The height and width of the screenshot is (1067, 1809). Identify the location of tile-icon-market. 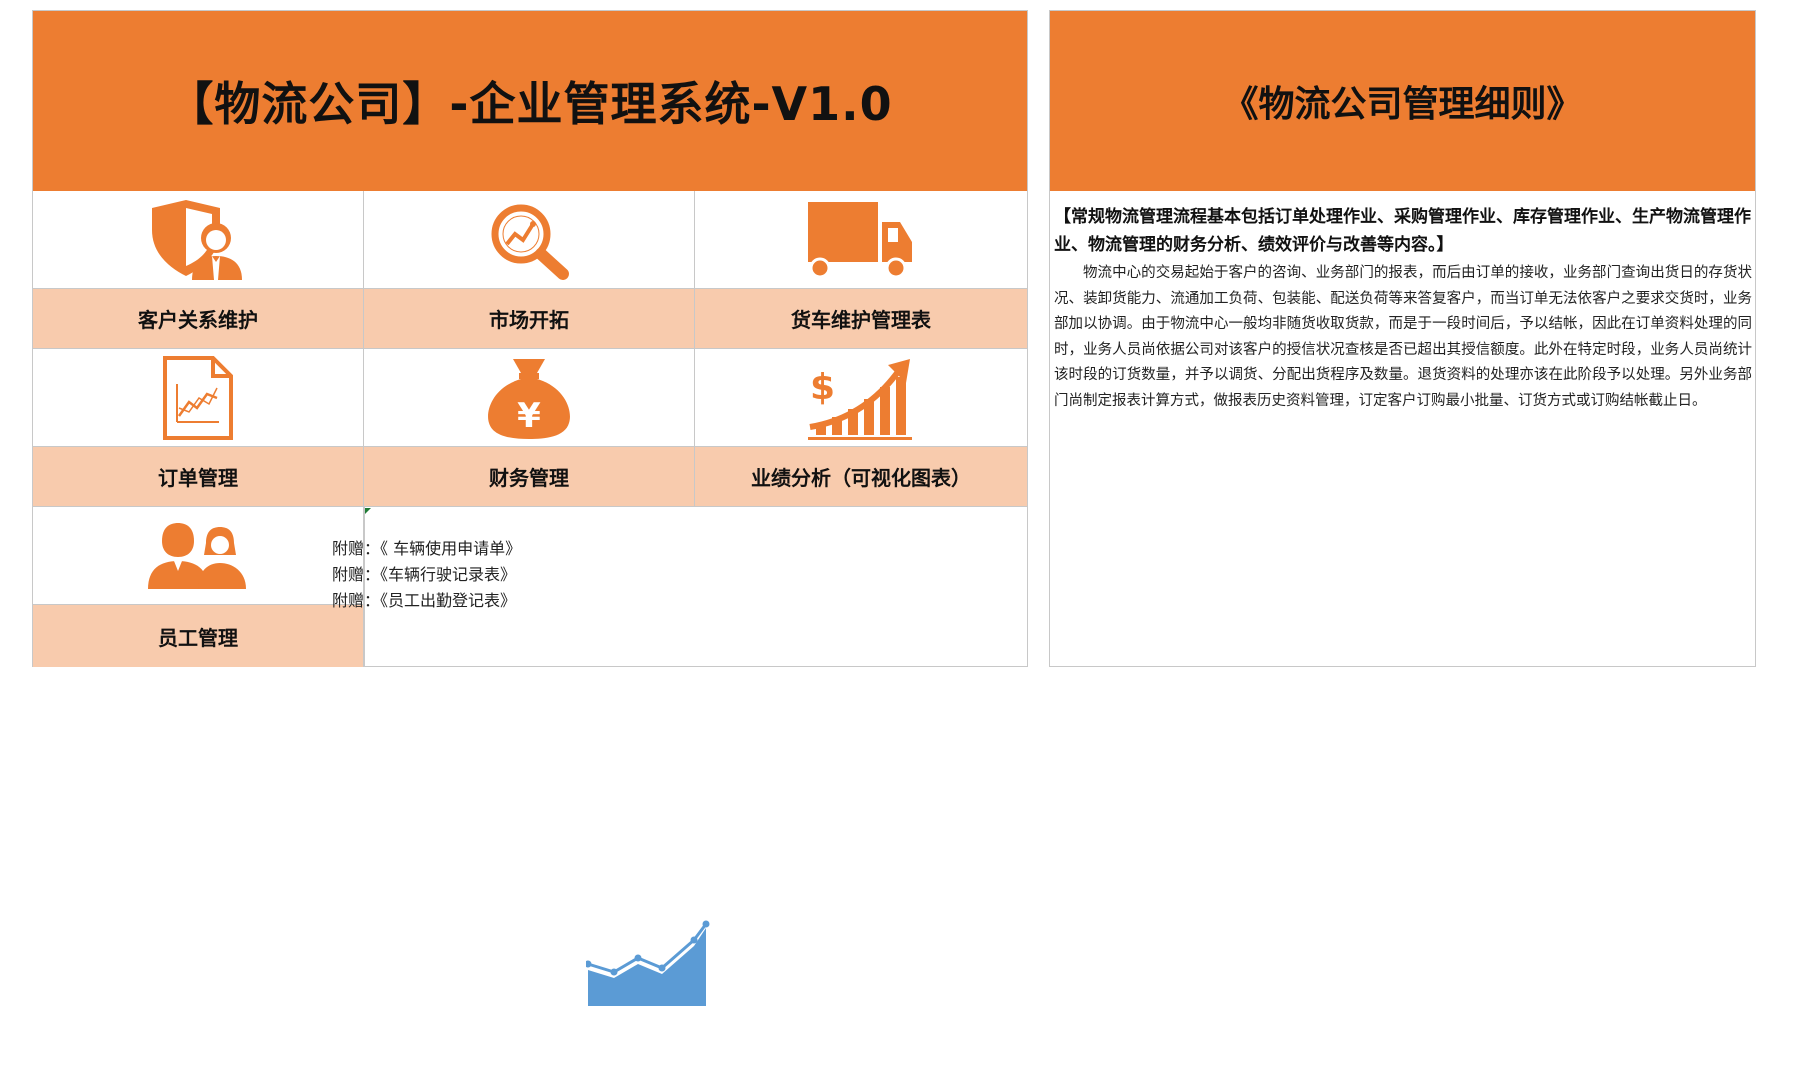
(529, 239).